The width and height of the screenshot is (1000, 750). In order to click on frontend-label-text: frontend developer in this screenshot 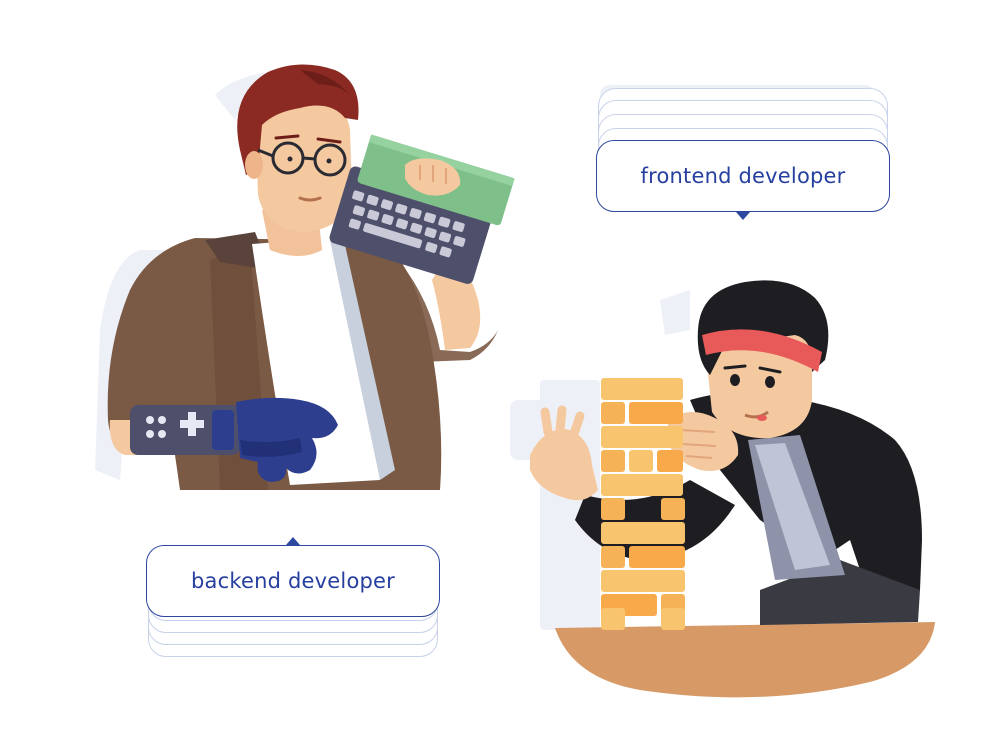, I will do `click(743, 176)`.